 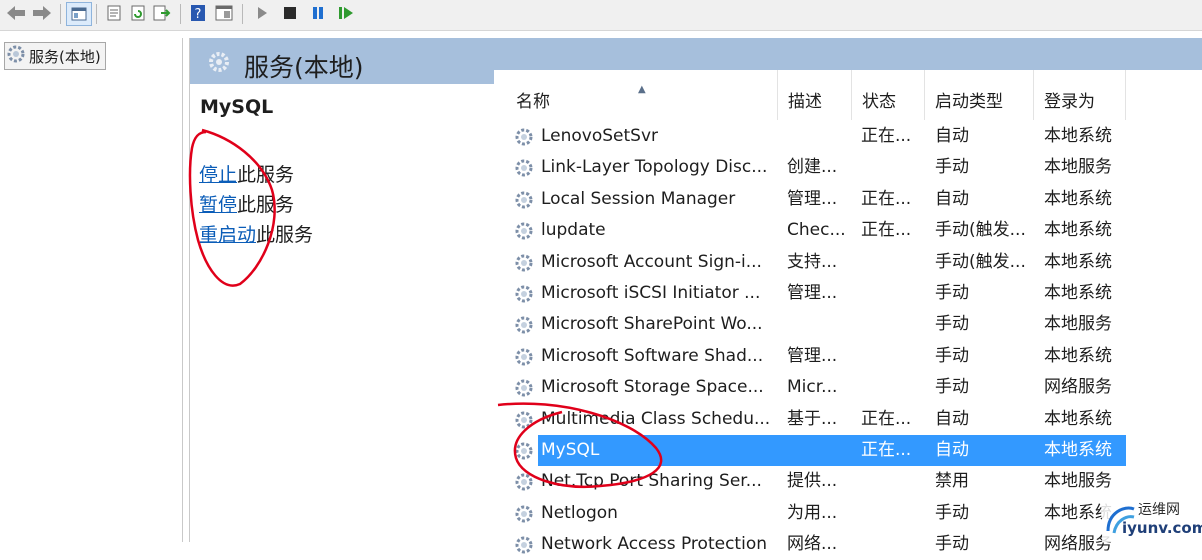 I want to click on refresh-icon, so click(x=138, y=13).